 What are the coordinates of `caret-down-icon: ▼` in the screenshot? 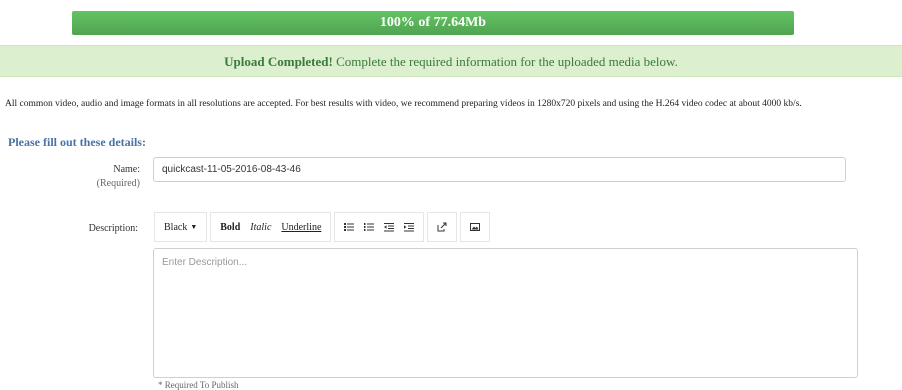 It's located at (194, 227).